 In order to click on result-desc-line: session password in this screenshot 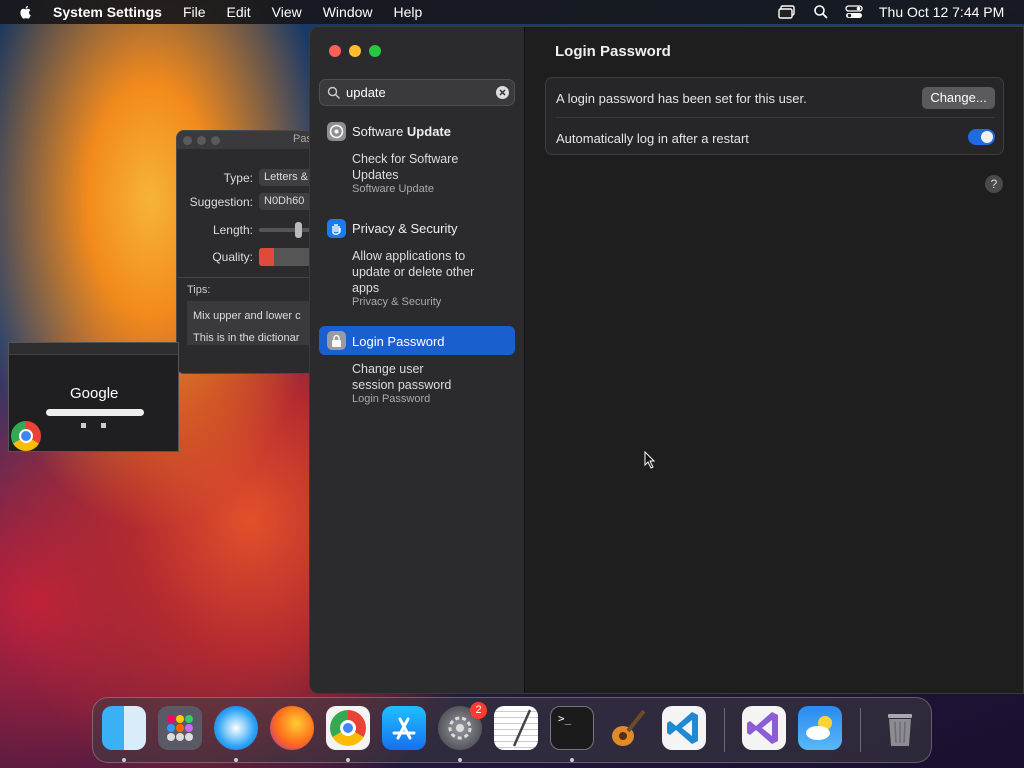, I will do `click(402, 385)`.